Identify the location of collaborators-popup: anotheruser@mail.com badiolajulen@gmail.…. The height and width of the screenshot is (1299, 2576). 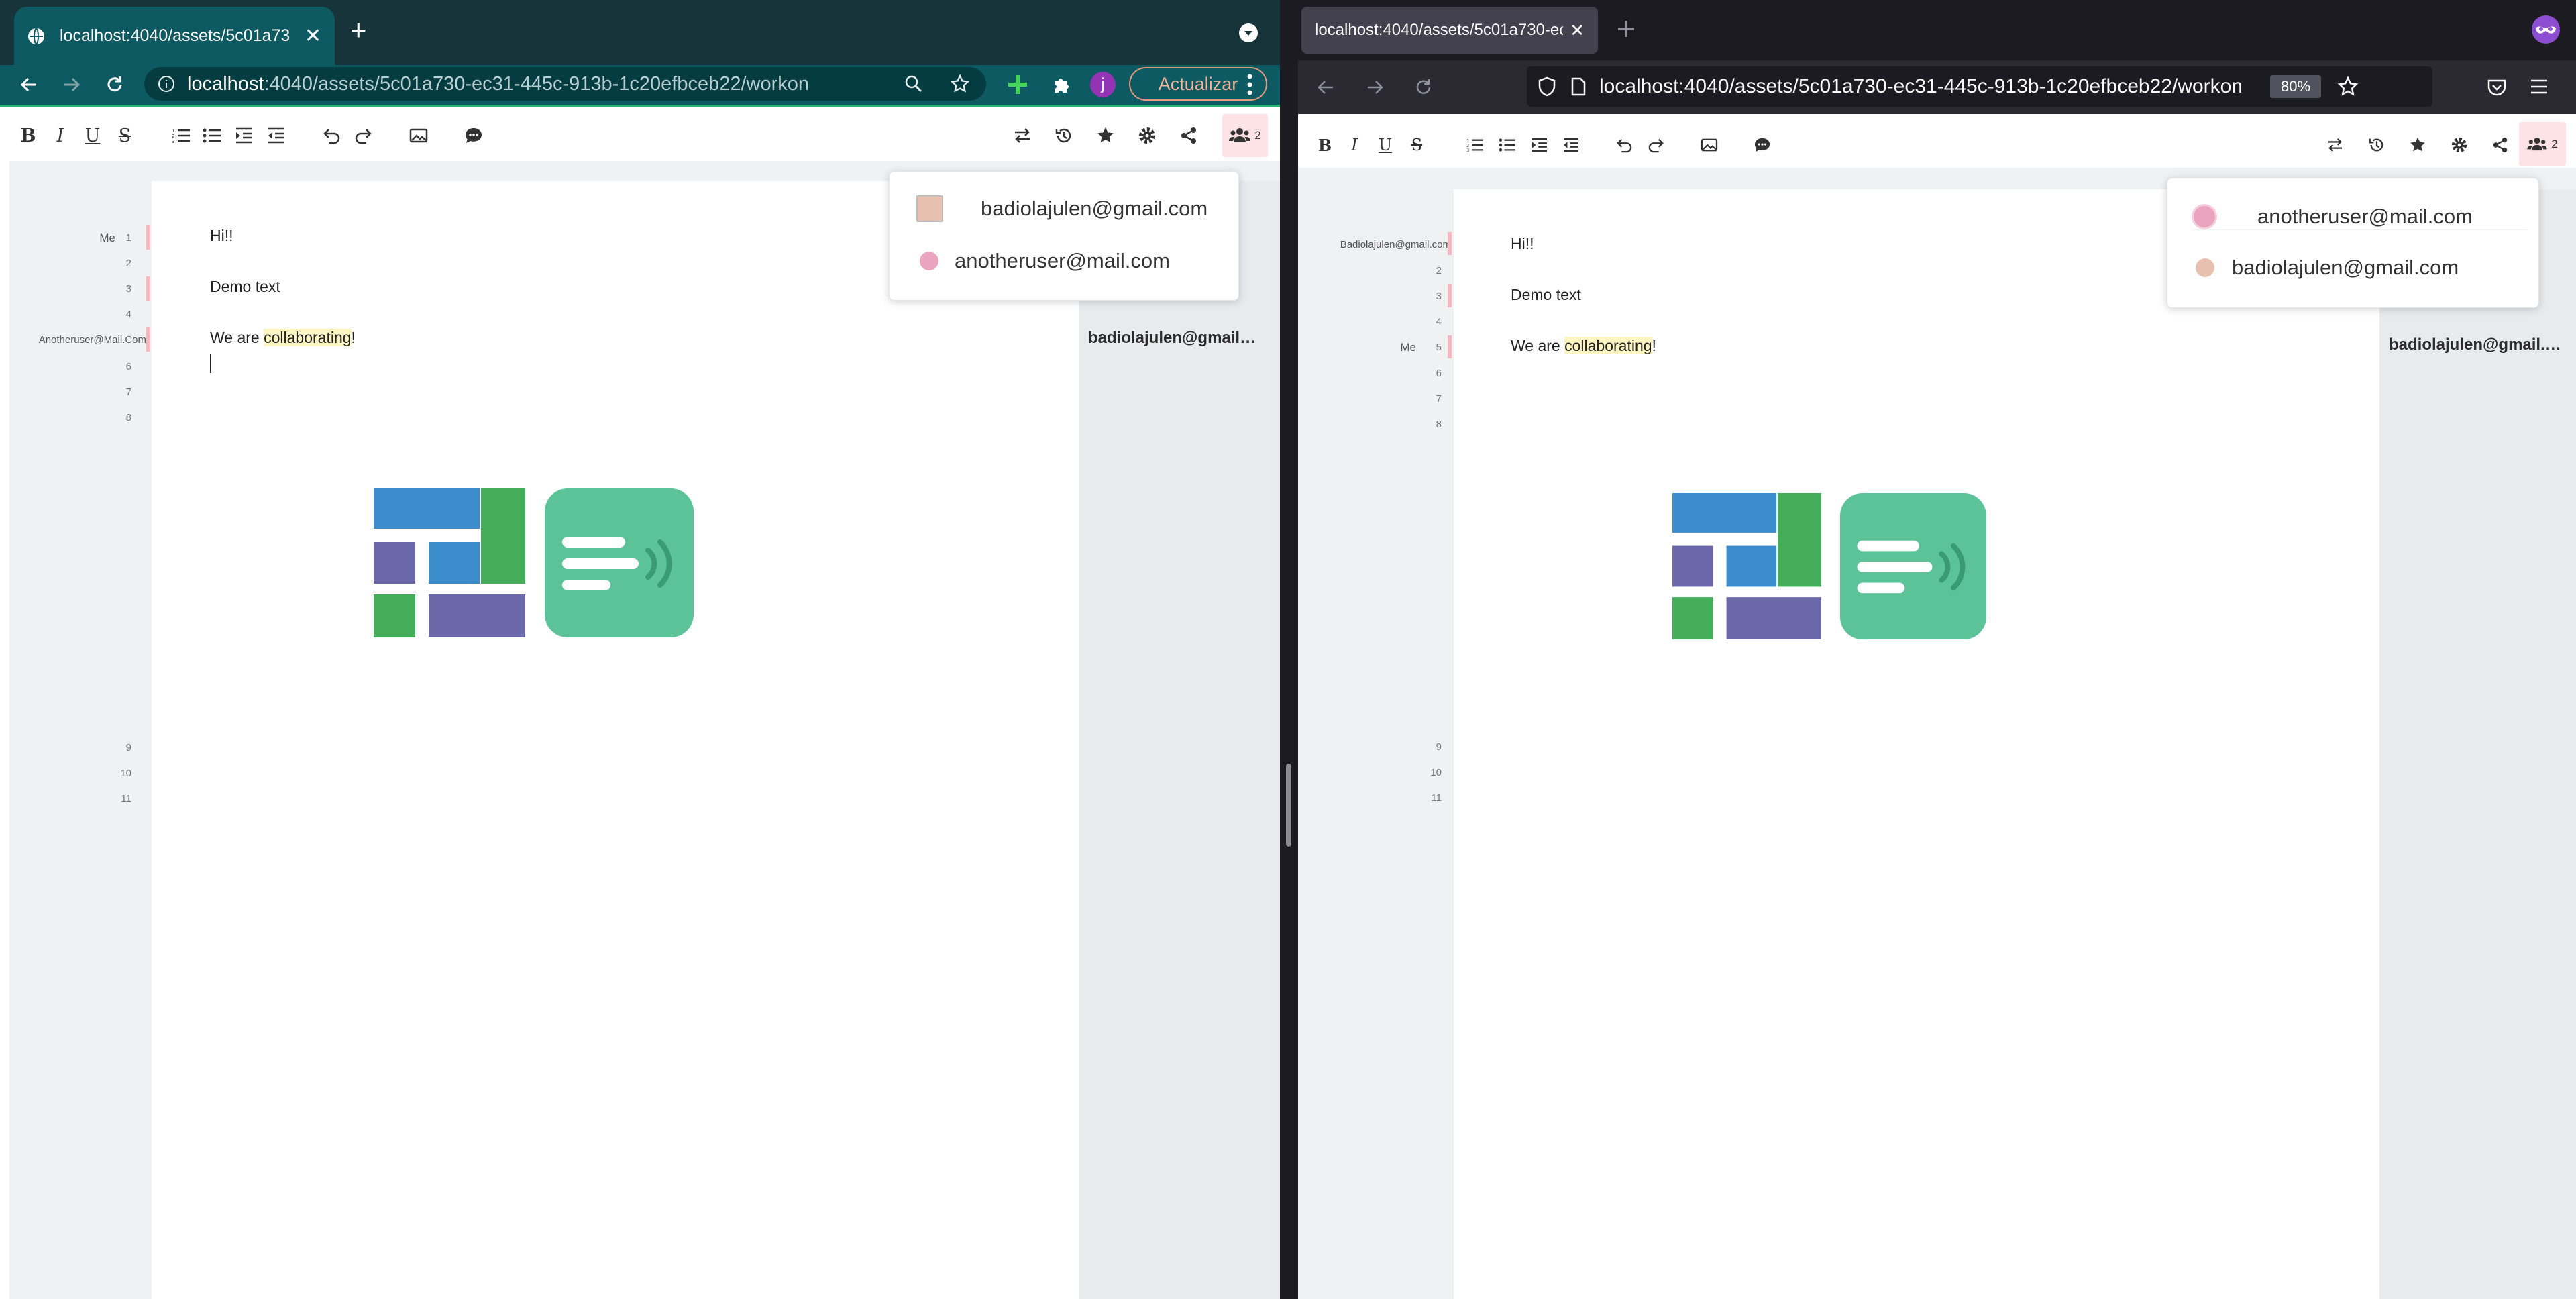
(2353, 243).